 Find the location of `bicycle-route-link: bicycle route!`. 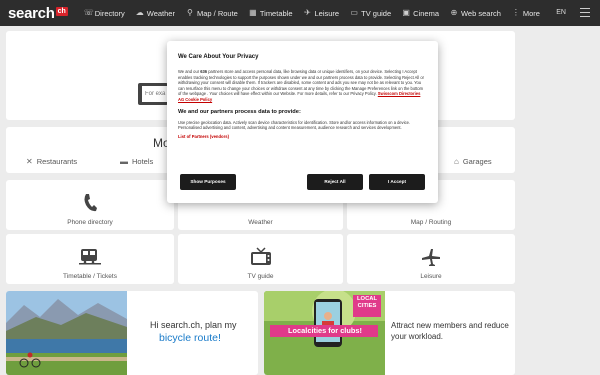

bicycle-route-link: bicycle route! is located at coordinates (198, 338).